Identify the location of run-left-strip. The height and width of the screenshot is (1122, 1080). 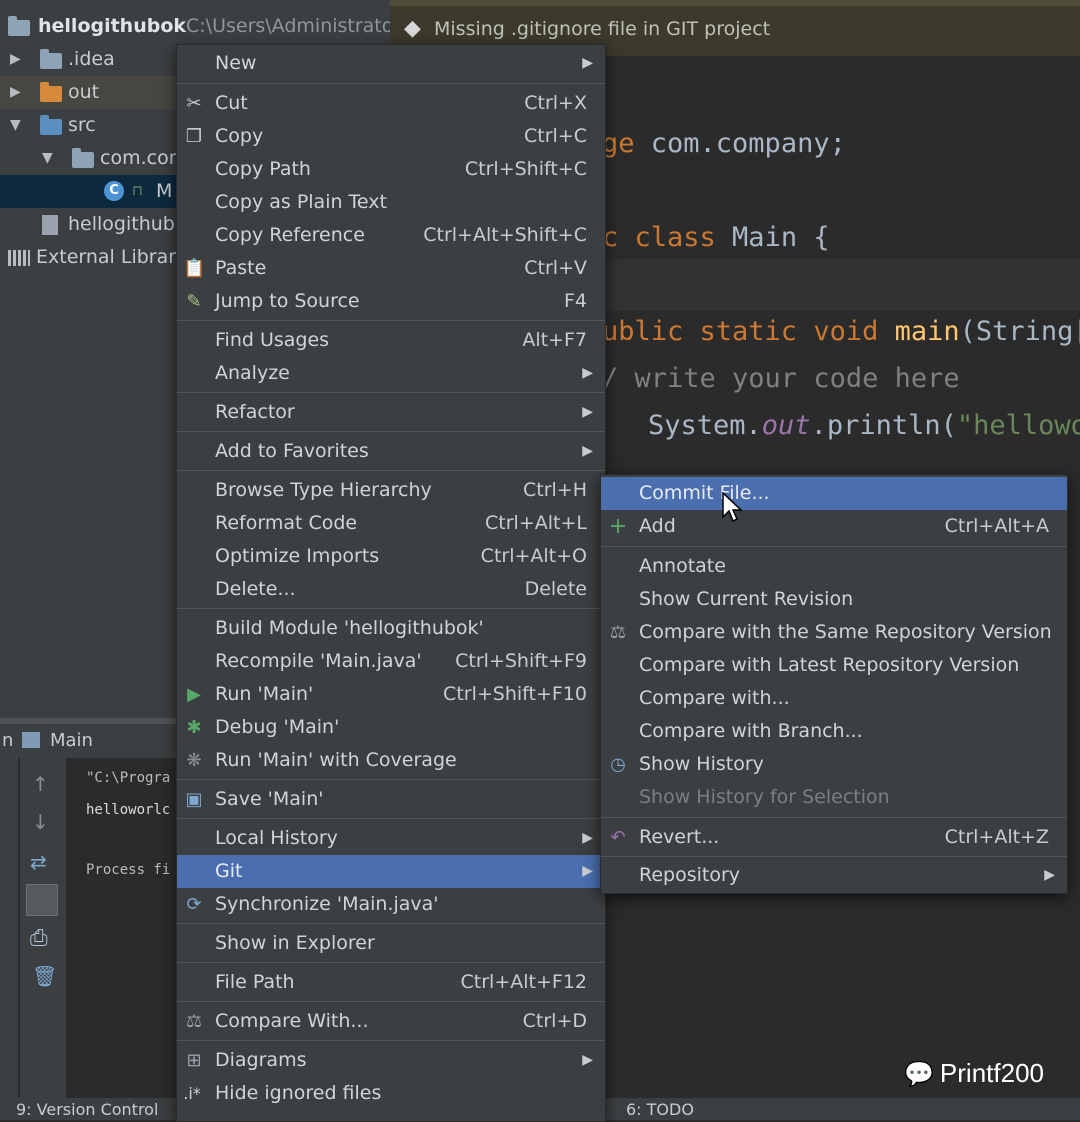
(9, 928).